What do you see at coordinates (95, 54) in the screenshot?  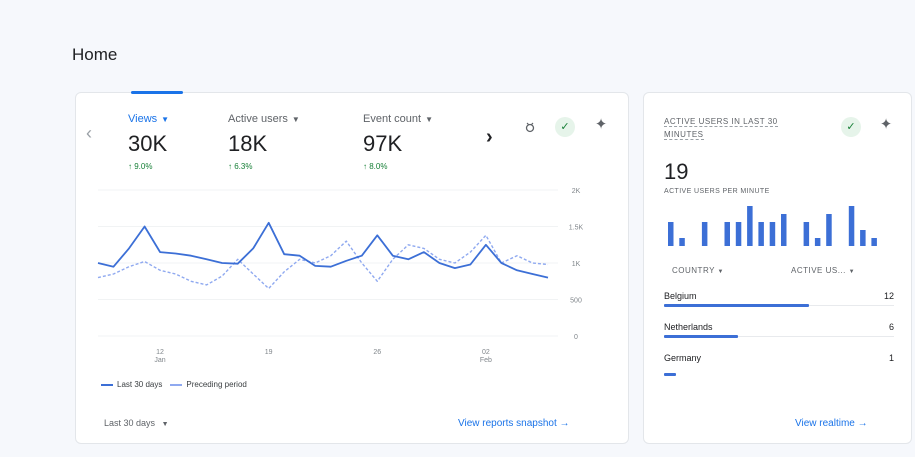 I see `page-title: Home` at bounding box center [95, 54].